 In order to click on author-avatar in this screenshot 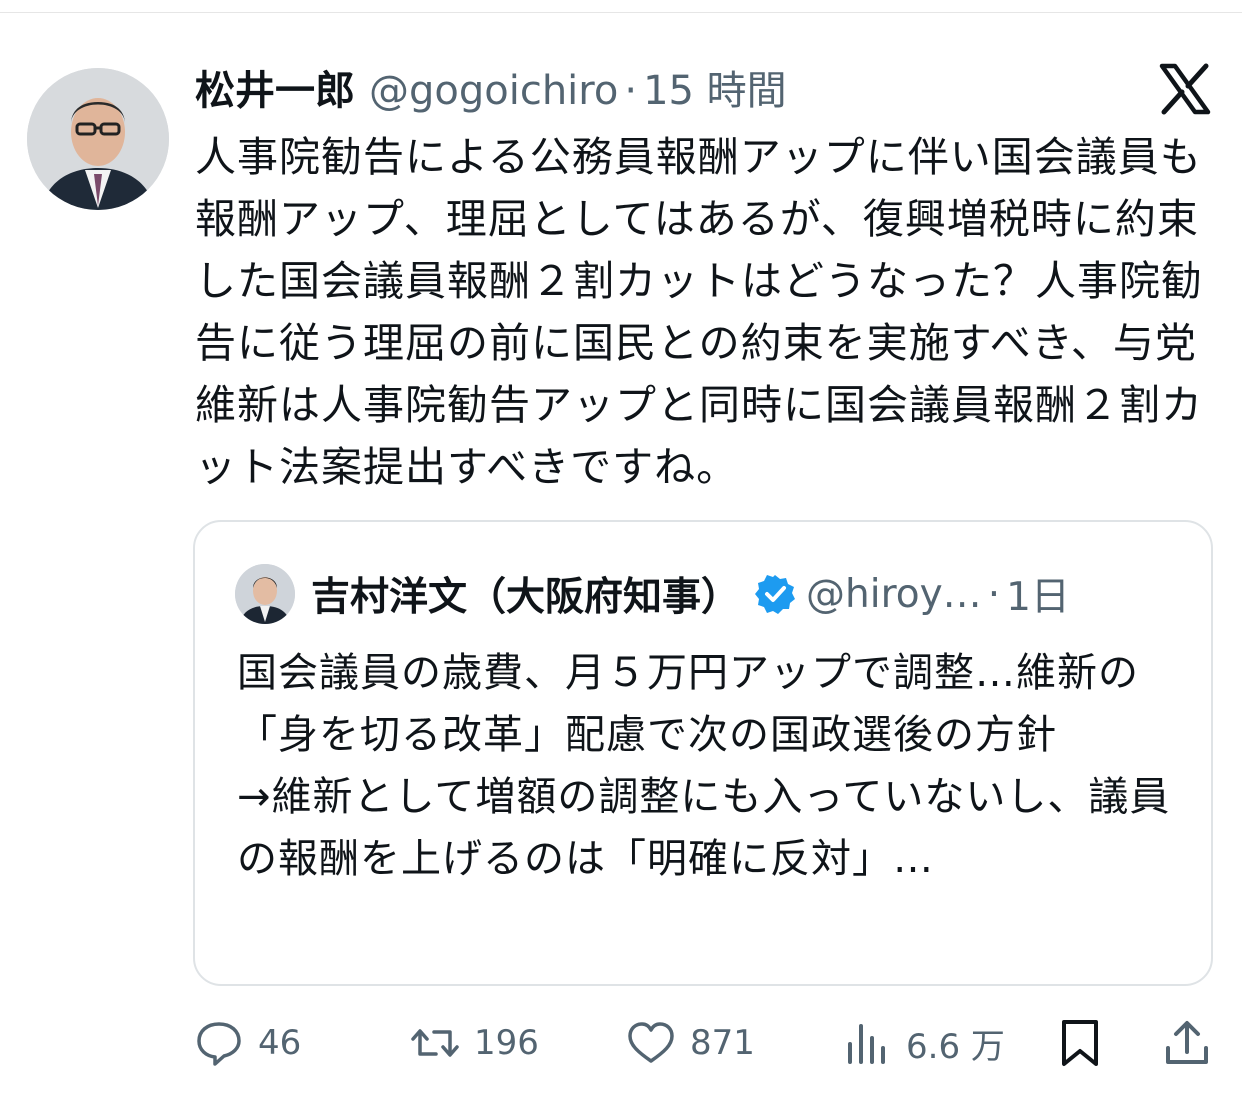, I will do `click(98, 139)`.